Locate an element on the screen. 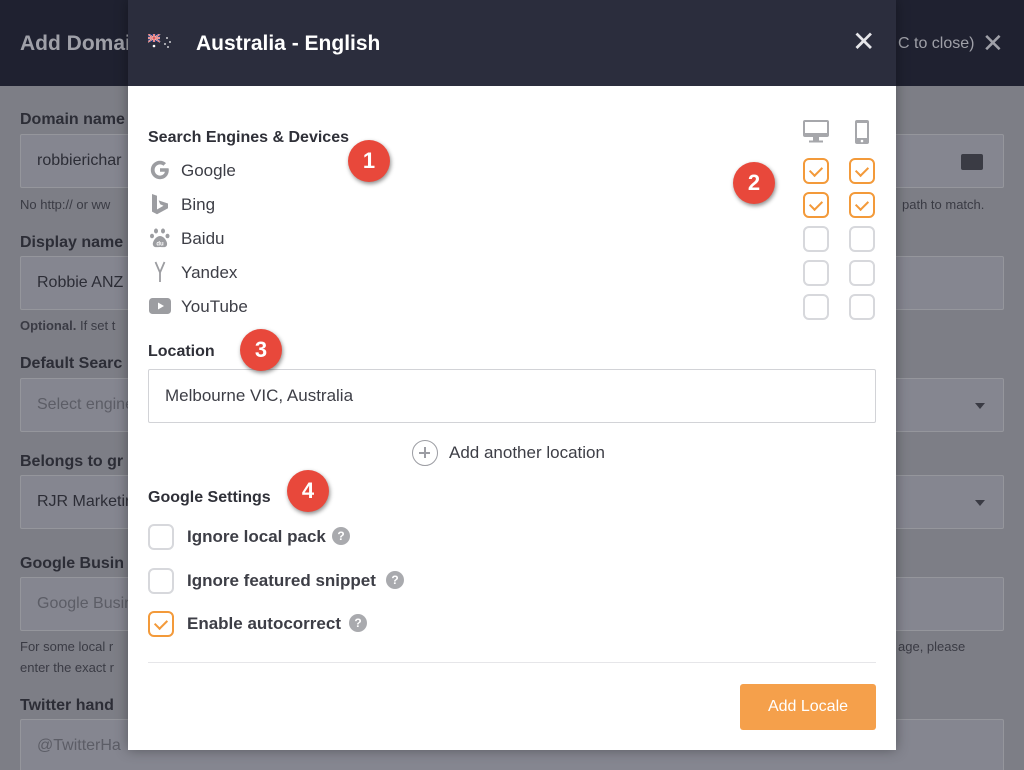 This screenshot has height=770, width=1024. baidu-icon: du is located at coordinates (160, 238).